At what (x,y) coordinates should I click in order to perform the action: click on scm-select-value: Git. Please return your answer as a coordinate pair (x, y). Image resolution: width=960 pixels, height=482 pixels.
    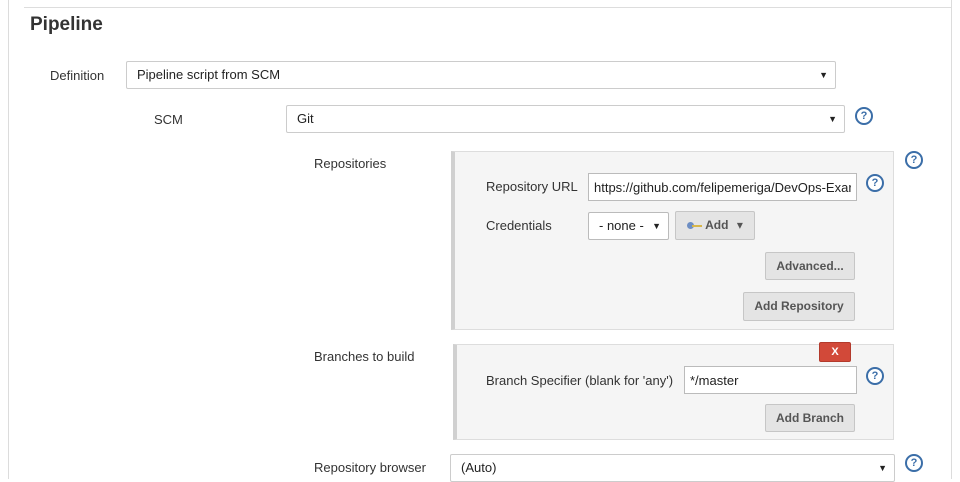
    Looking at the image, I should click on (305, 118).